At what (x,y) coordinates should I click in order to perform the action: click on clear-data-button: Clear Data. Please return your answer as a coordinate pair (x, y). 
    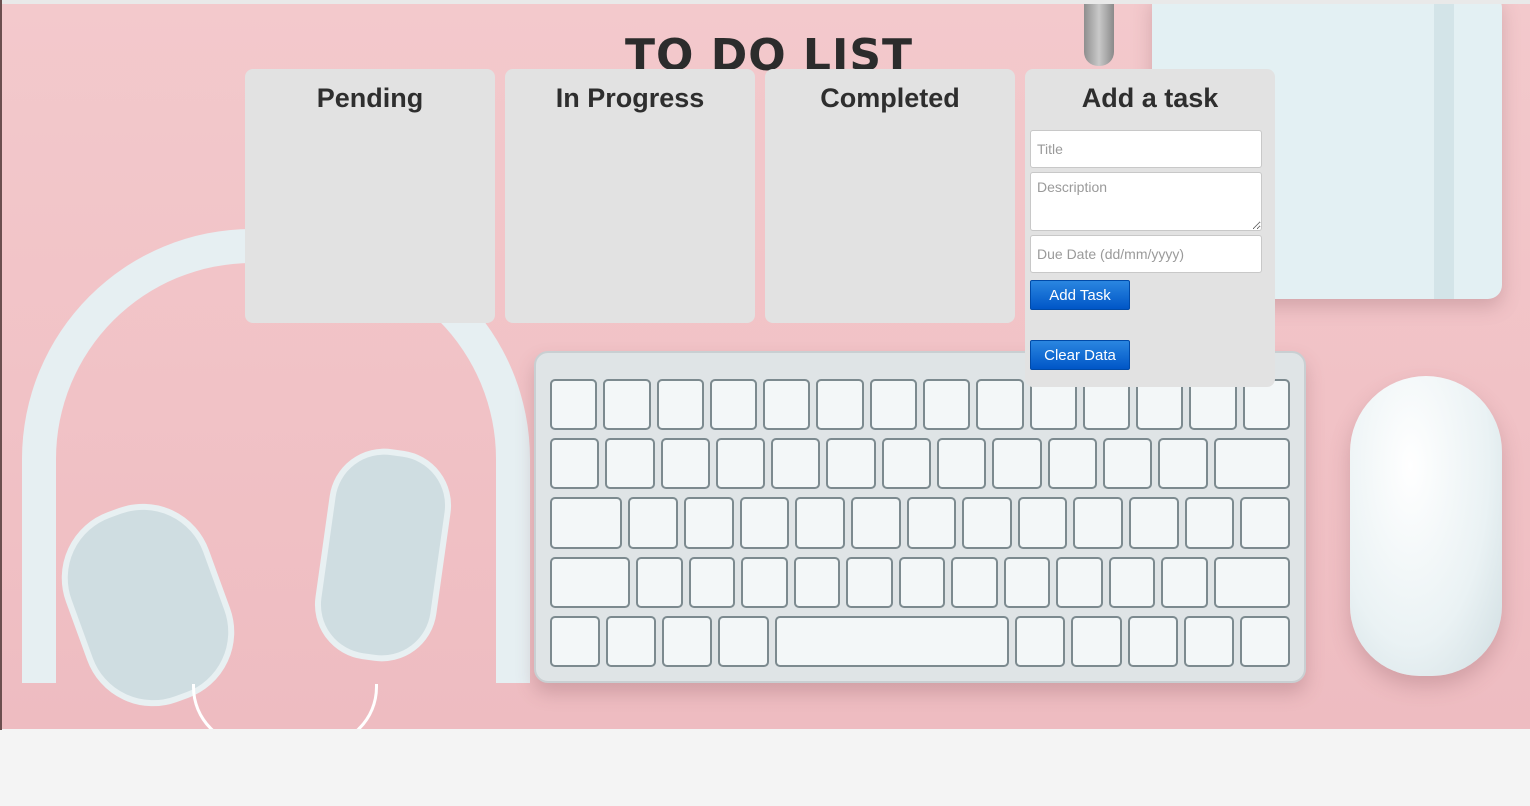
    Looking at the image, I should click on (1080, 355).